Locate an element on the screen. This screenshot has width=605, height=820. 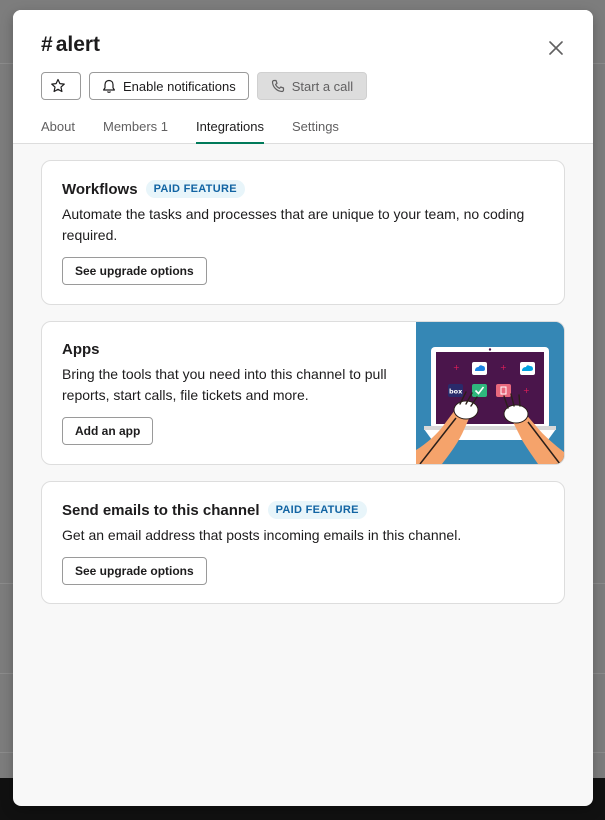
laptop-illustration: + + box + + + is located at coordinates (490, 393).